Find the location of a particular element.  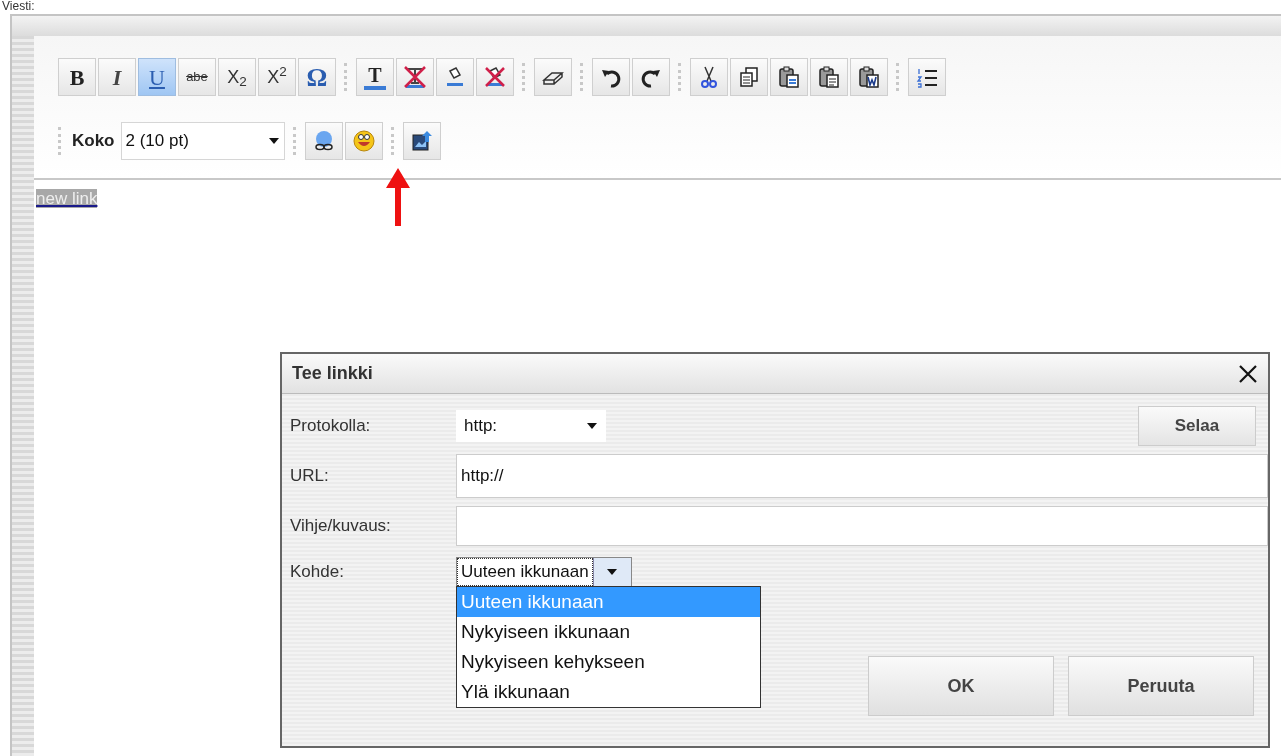

copy-icon is located at coordinates (749, 77).